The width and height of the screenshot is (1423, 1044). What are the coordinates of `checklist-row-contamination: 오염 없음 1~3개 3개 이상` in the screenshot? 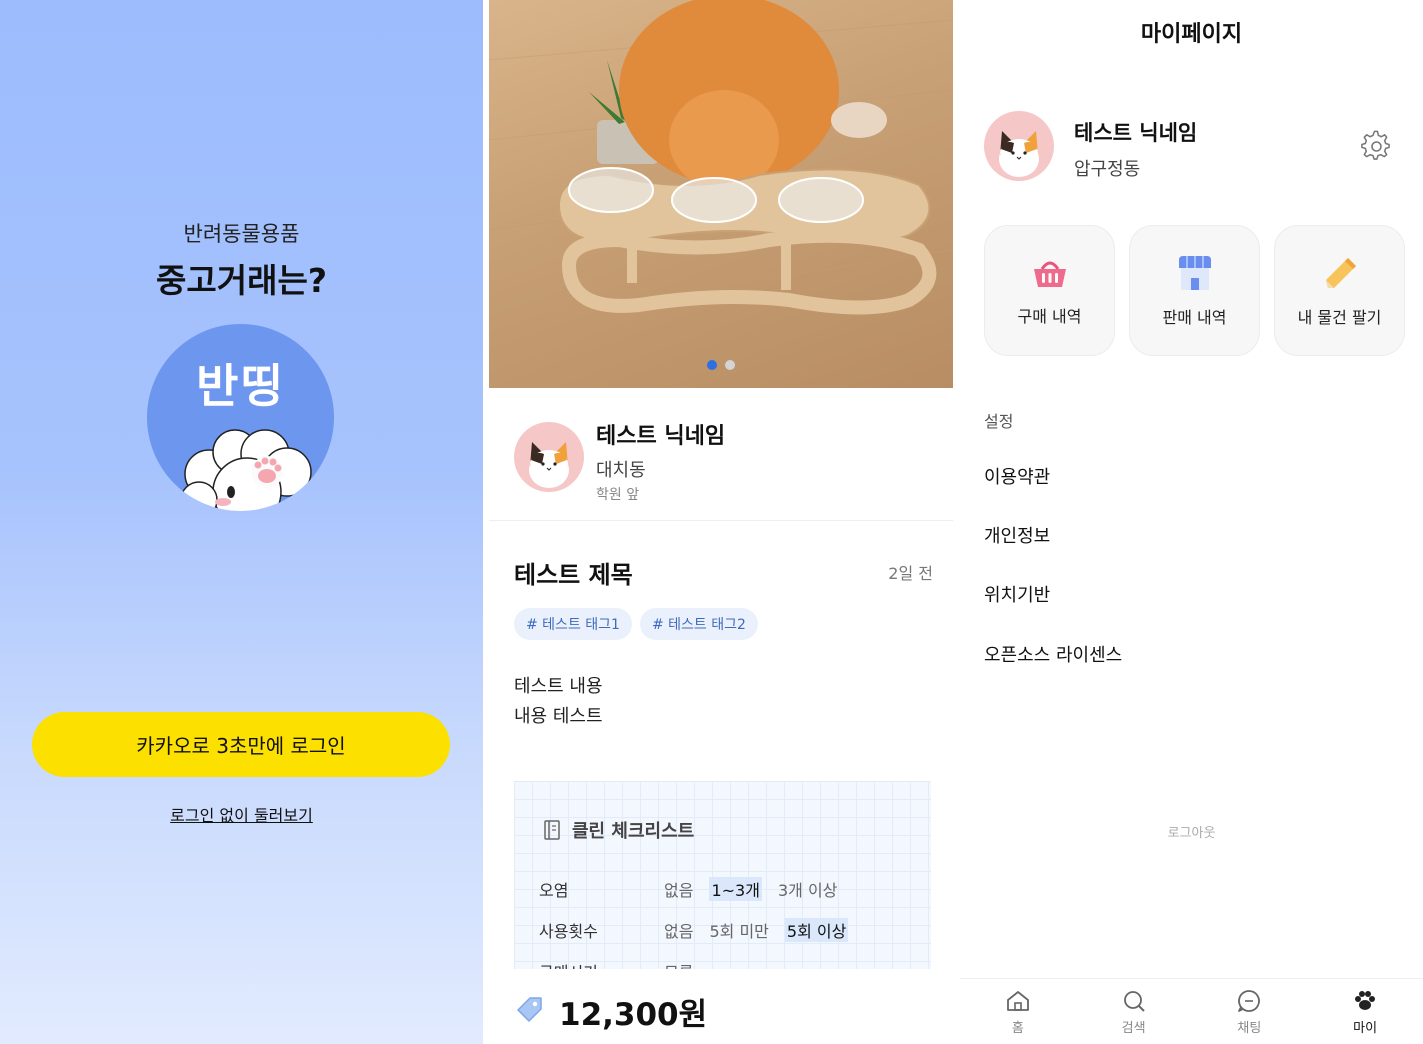 It's located at (688, 889).